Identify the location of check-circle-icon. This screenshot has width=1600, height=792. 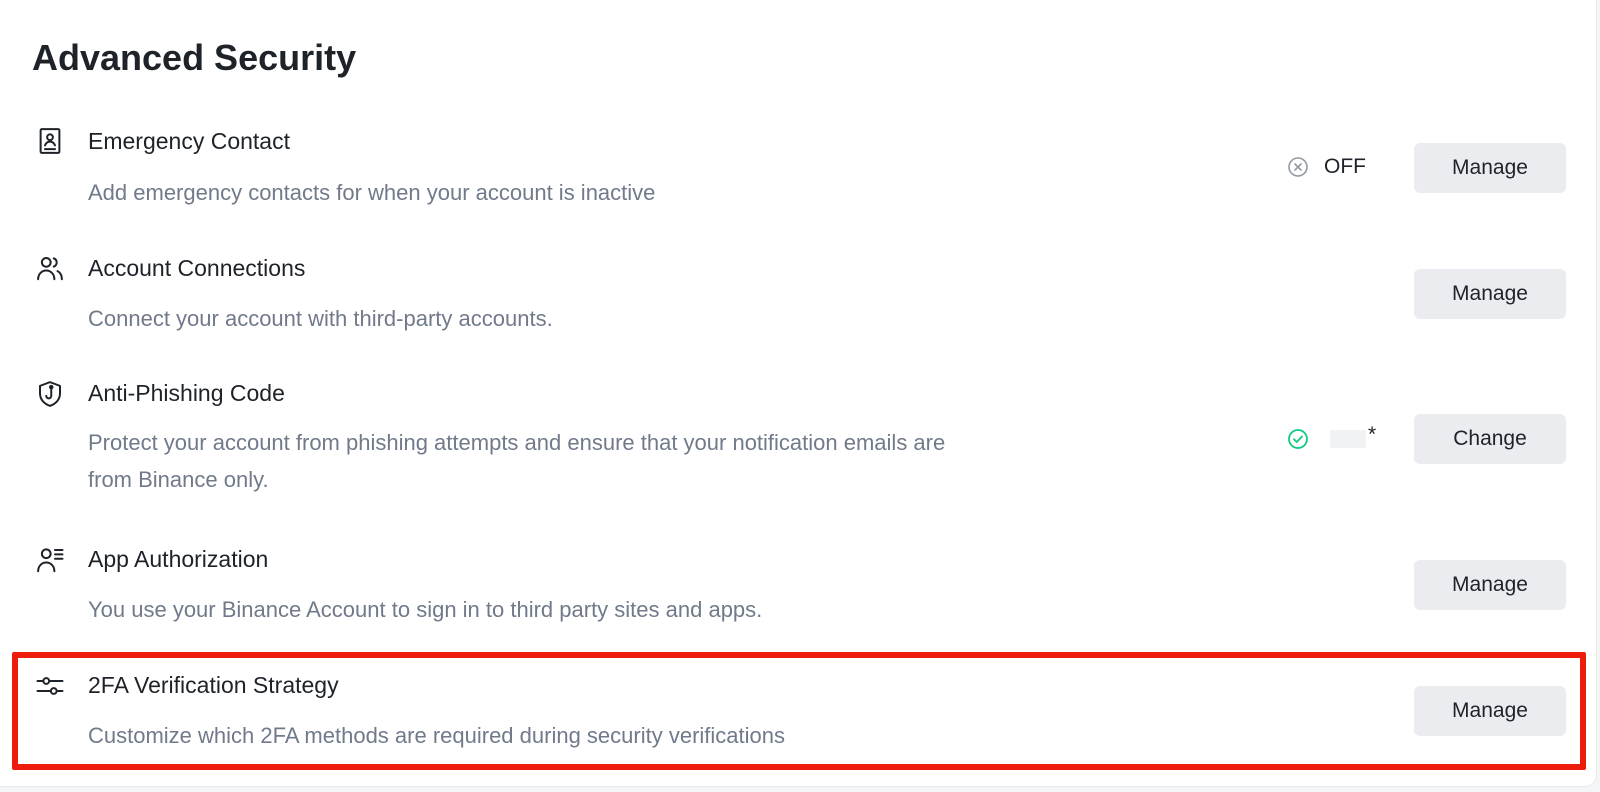
(1298, 439).